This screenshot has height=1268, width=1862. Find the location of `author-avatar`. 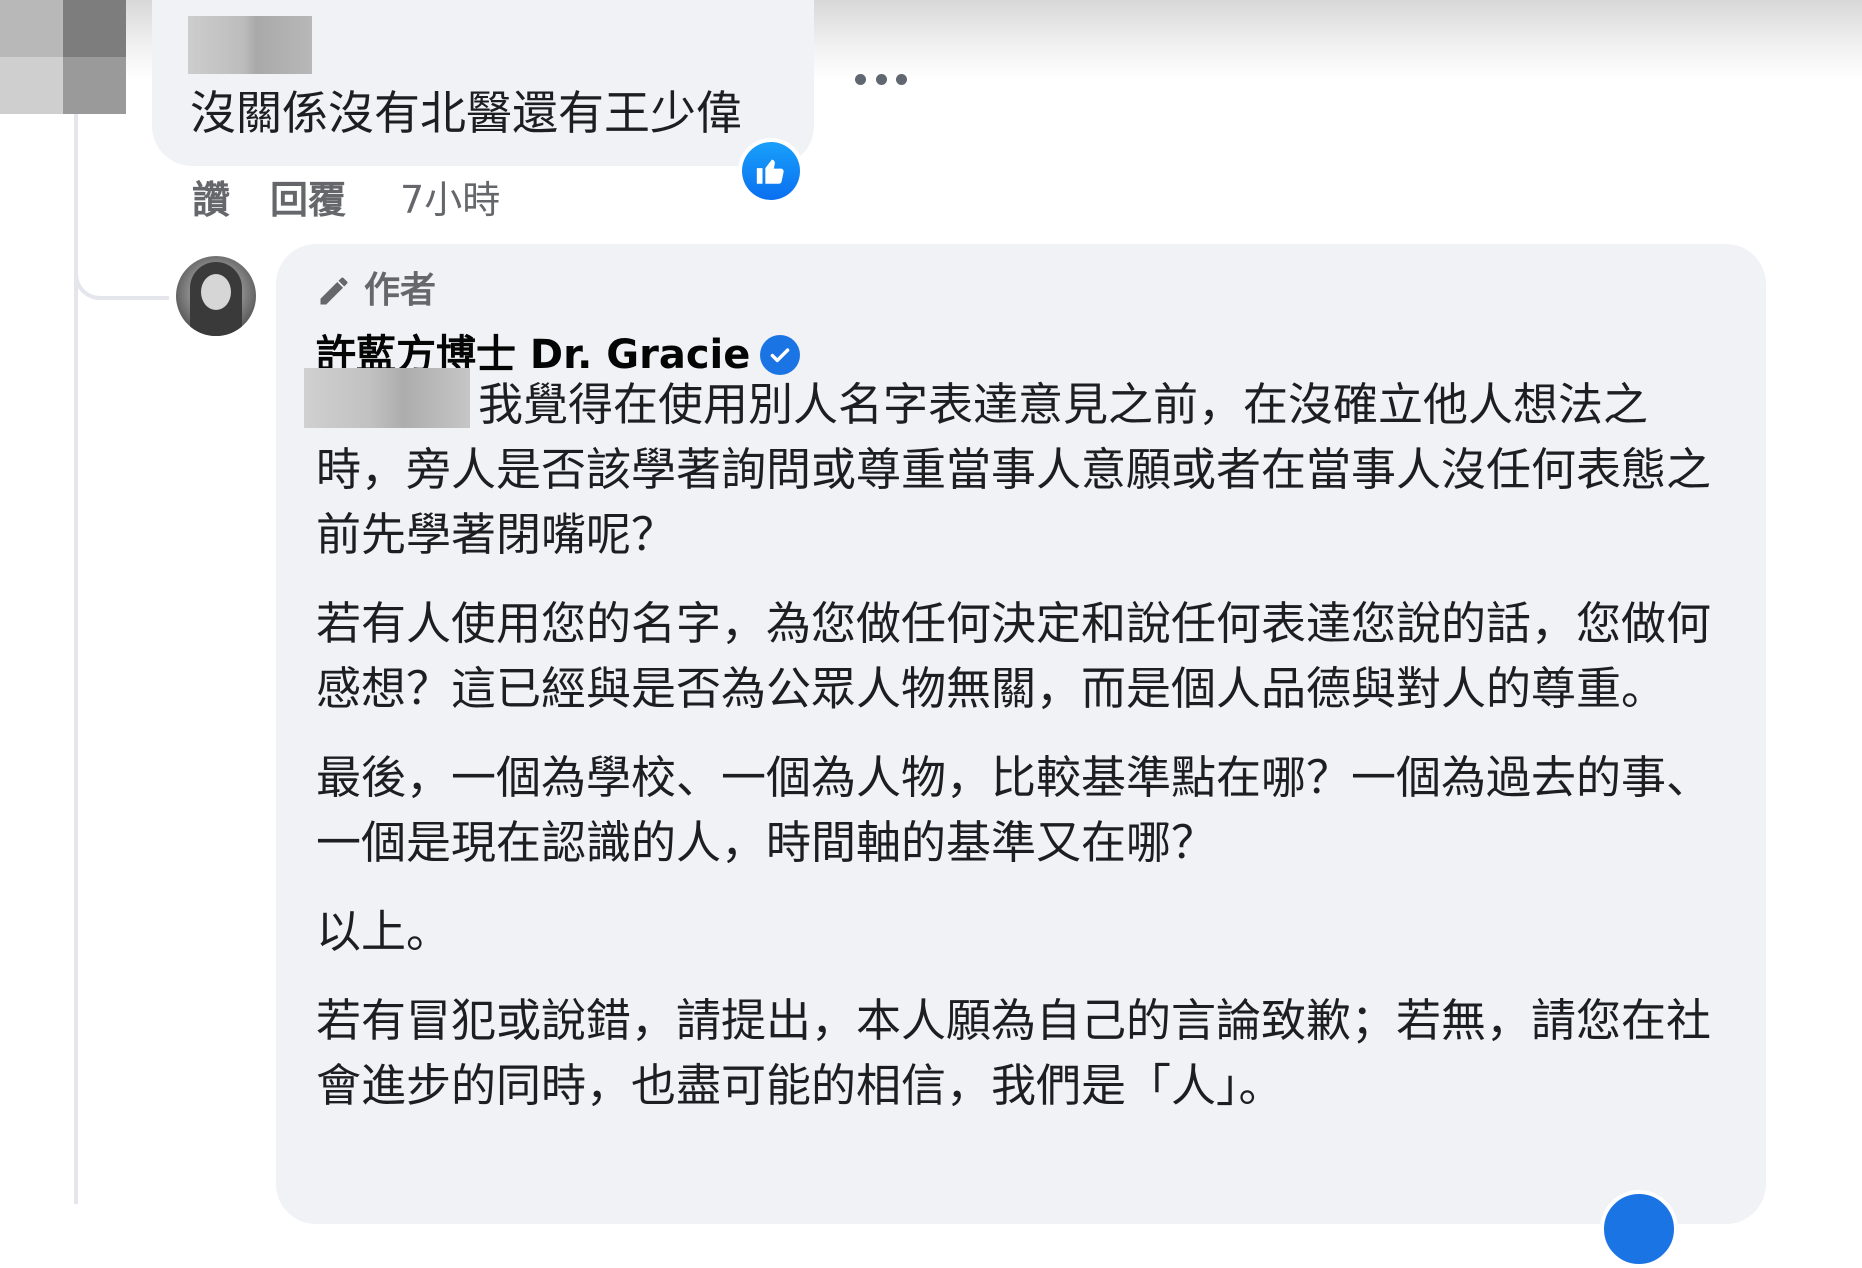

author-avatar is located at coordinates (216, 296).